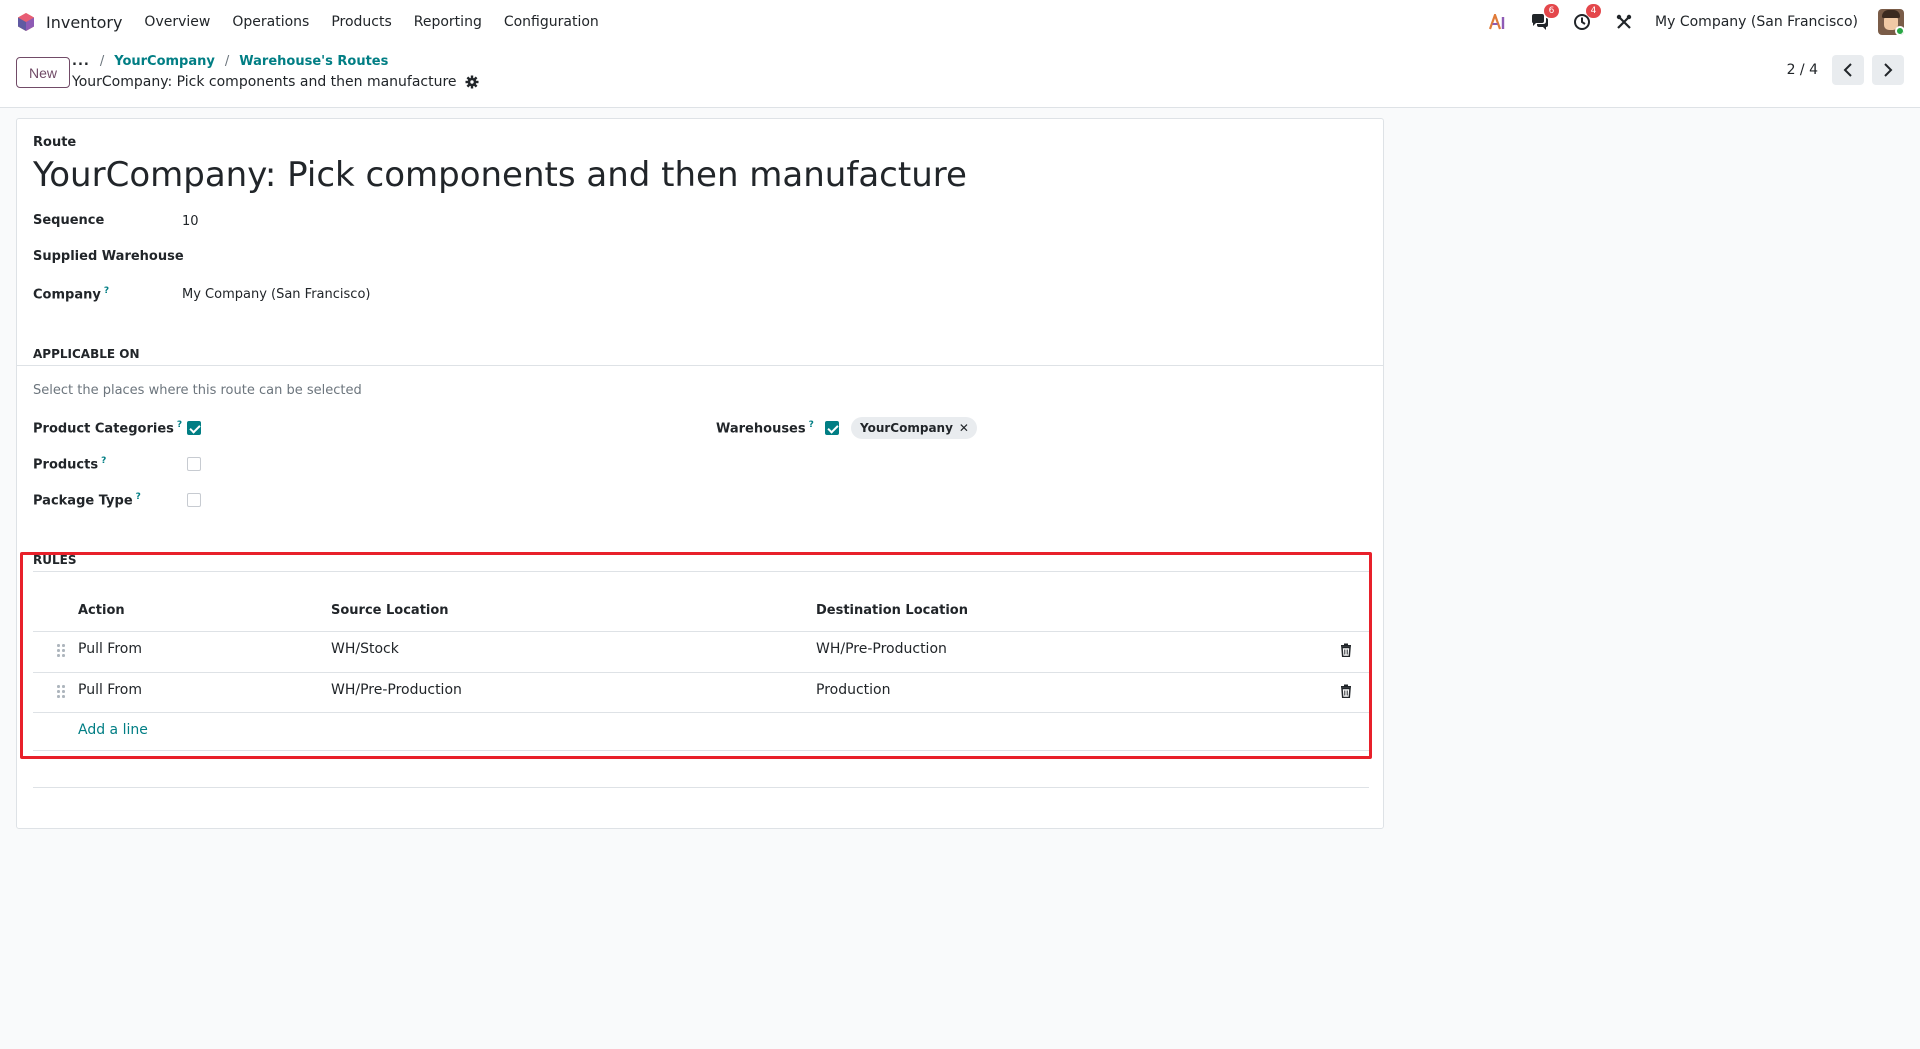 This screenshot has width=1920, height=1049. What do you see at coordinates (66, 465) in the screenshot?
I see `products-label-text: Products` at bounding box center [66, 465].